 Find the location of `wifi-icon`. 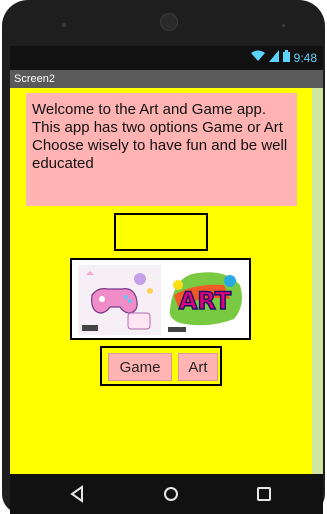

wifi-icon is located at coordinates (257, 57).